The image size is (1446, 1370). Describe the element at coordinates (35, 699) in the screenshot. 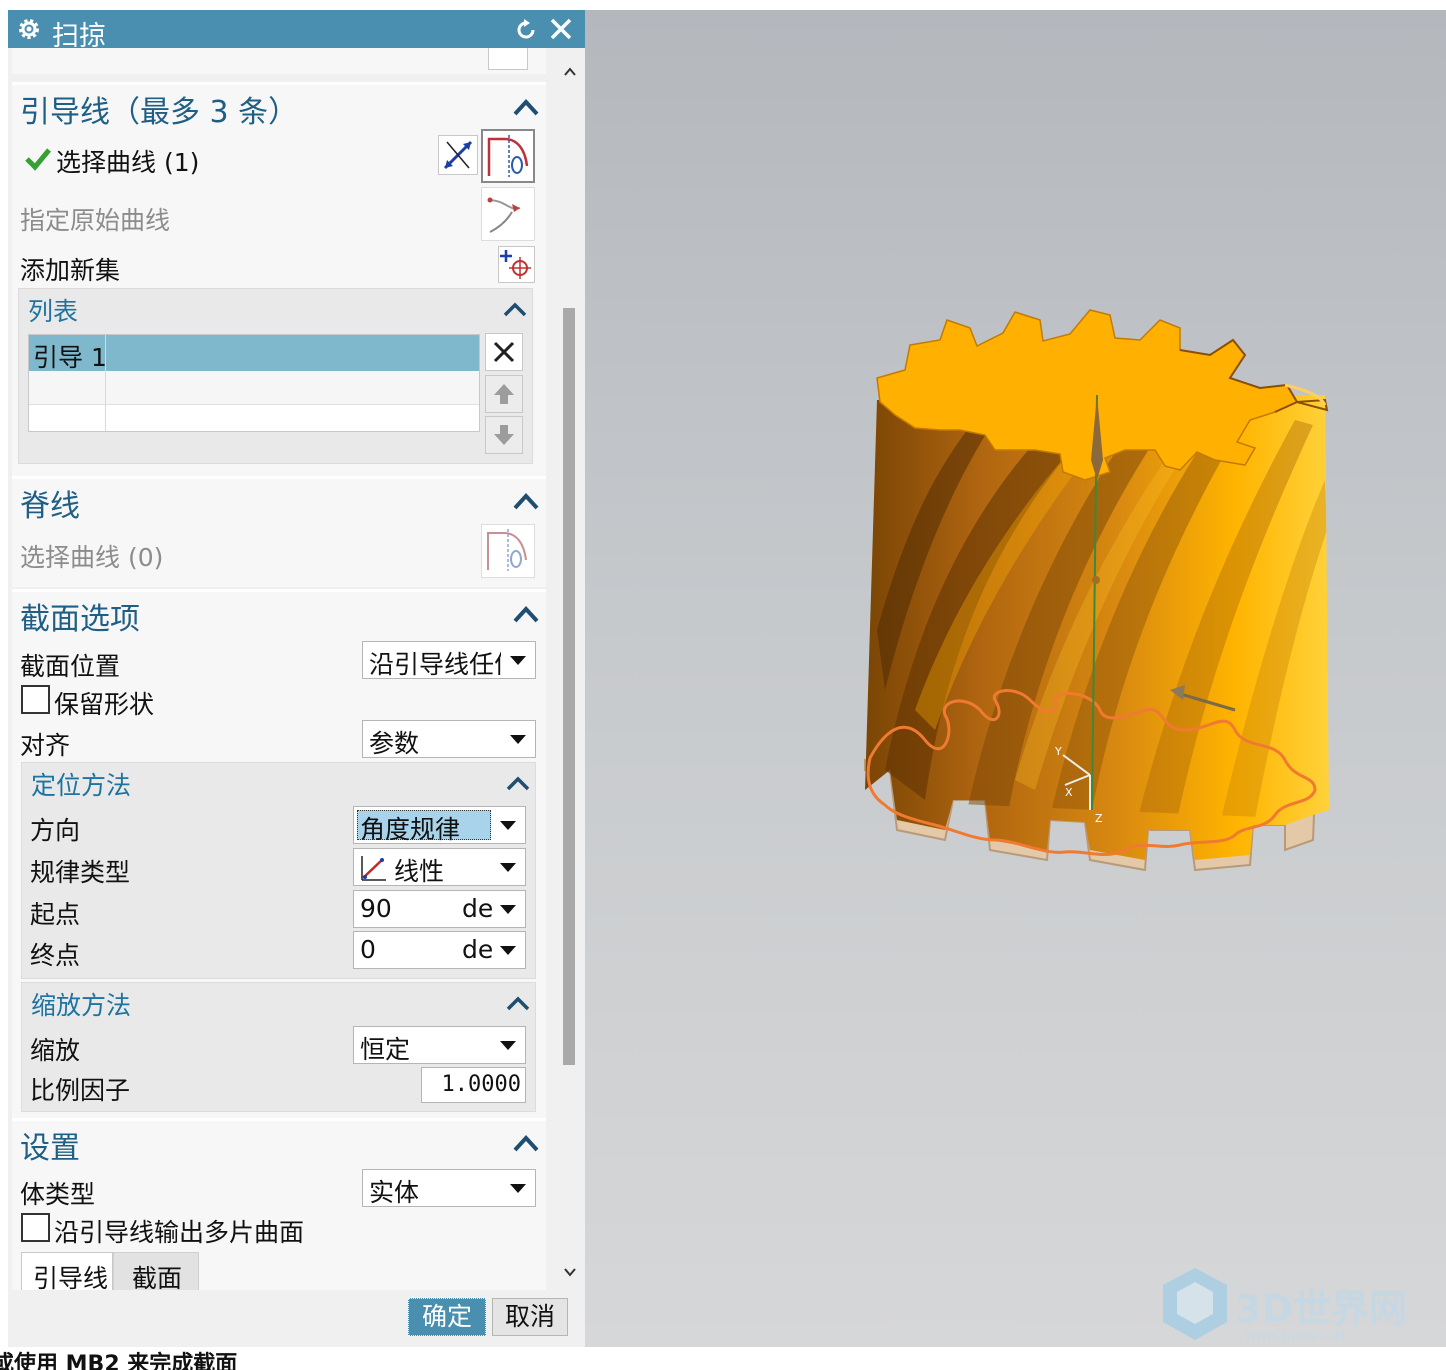

I see `preserve-shape-checkbox` at that location.